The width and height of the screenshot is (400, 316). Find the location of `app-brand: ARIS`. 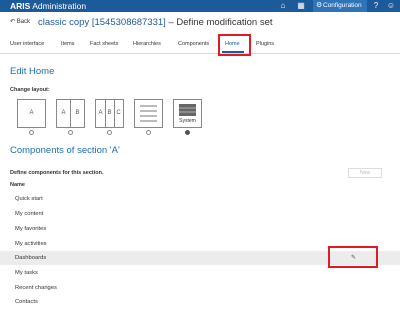

app-brand: ARIS is located at coordinates (20, 6).